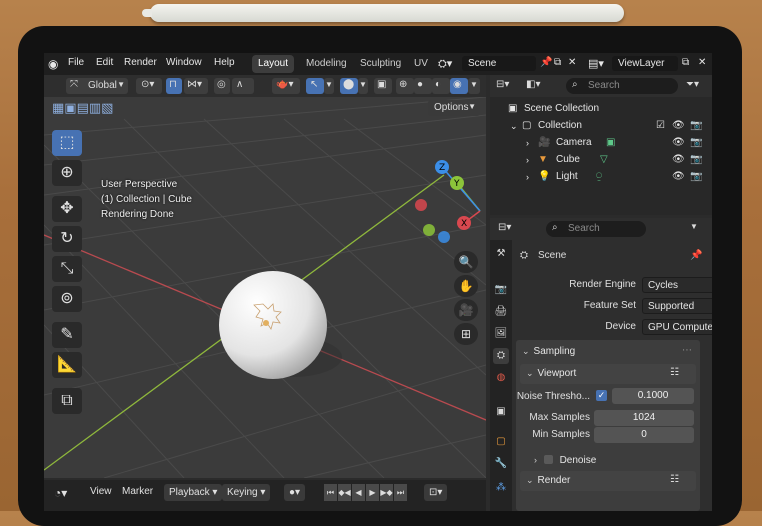  I want to click on world-tab-icon: ◍, so click(501, 378).